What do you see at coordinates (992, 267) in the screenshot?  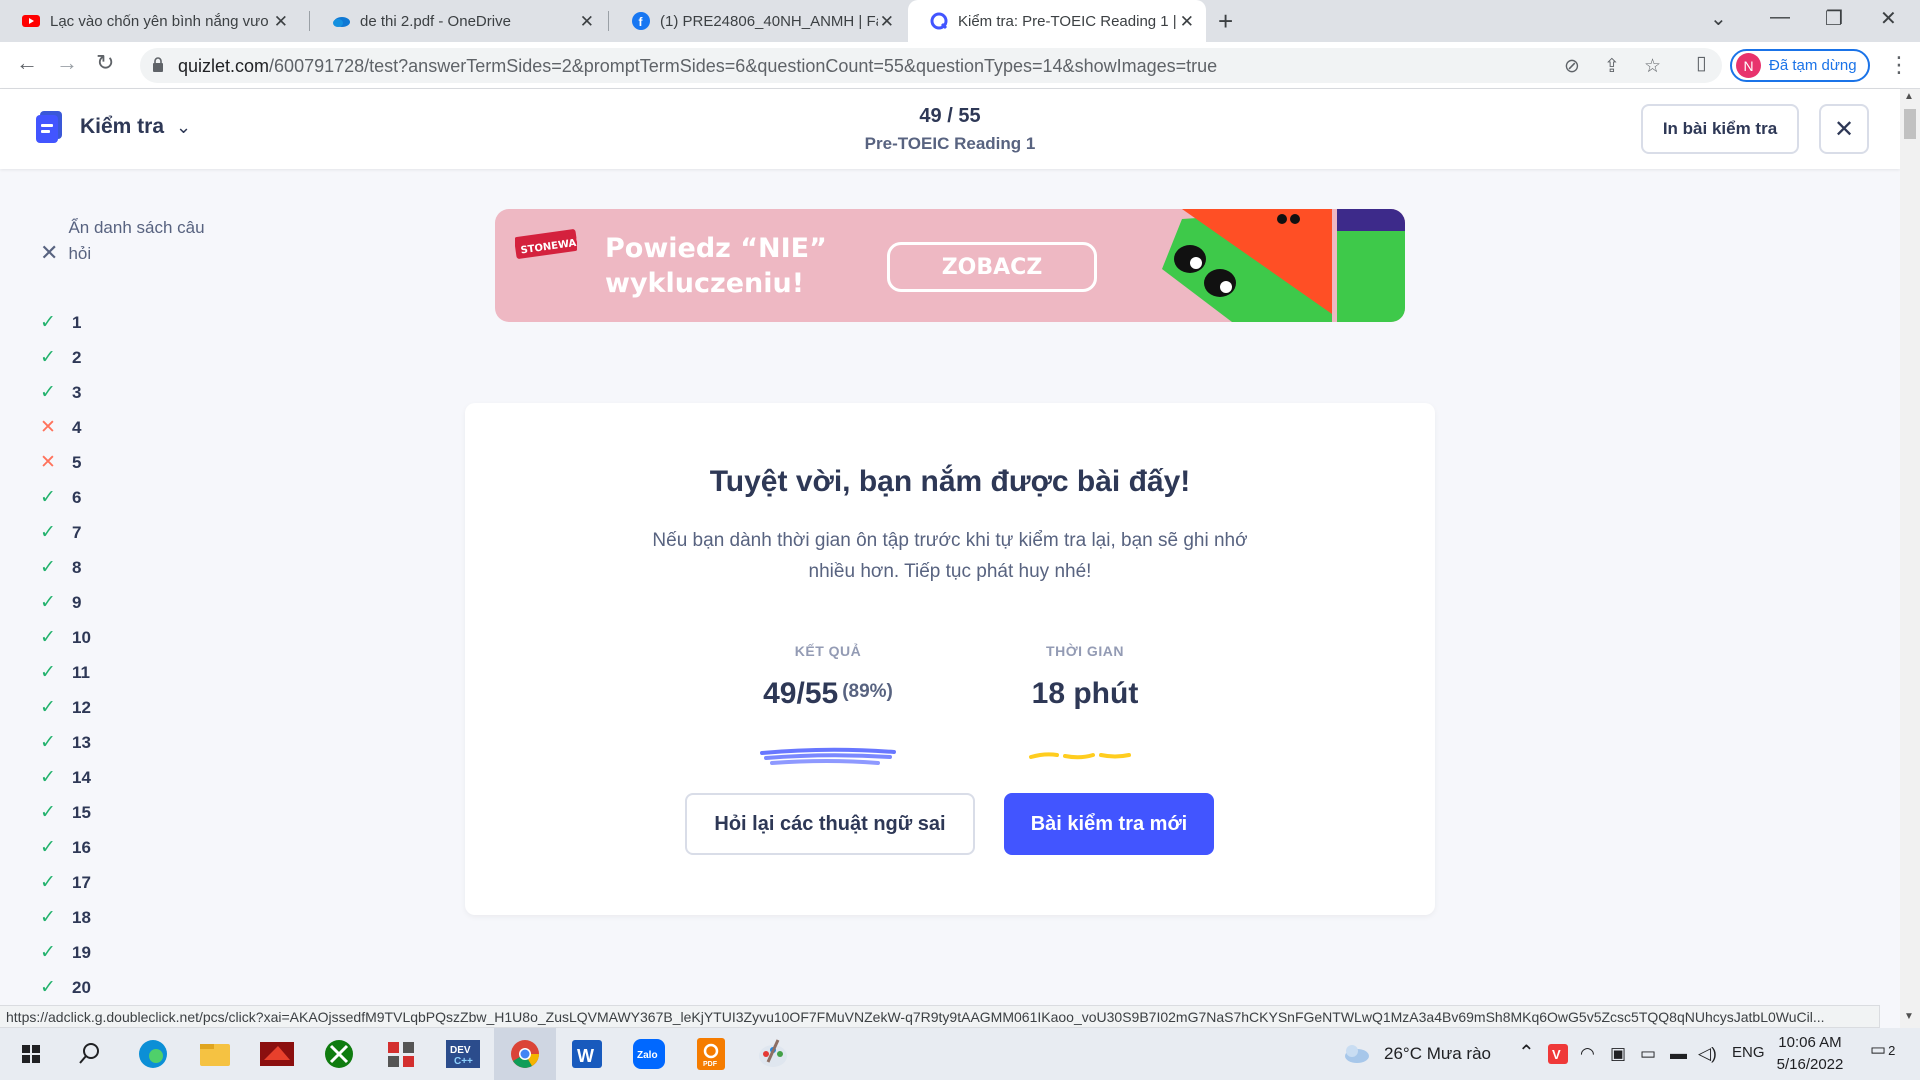 I see `ad-cta-button: ZOBACZ` at bounding box center [992, 267].